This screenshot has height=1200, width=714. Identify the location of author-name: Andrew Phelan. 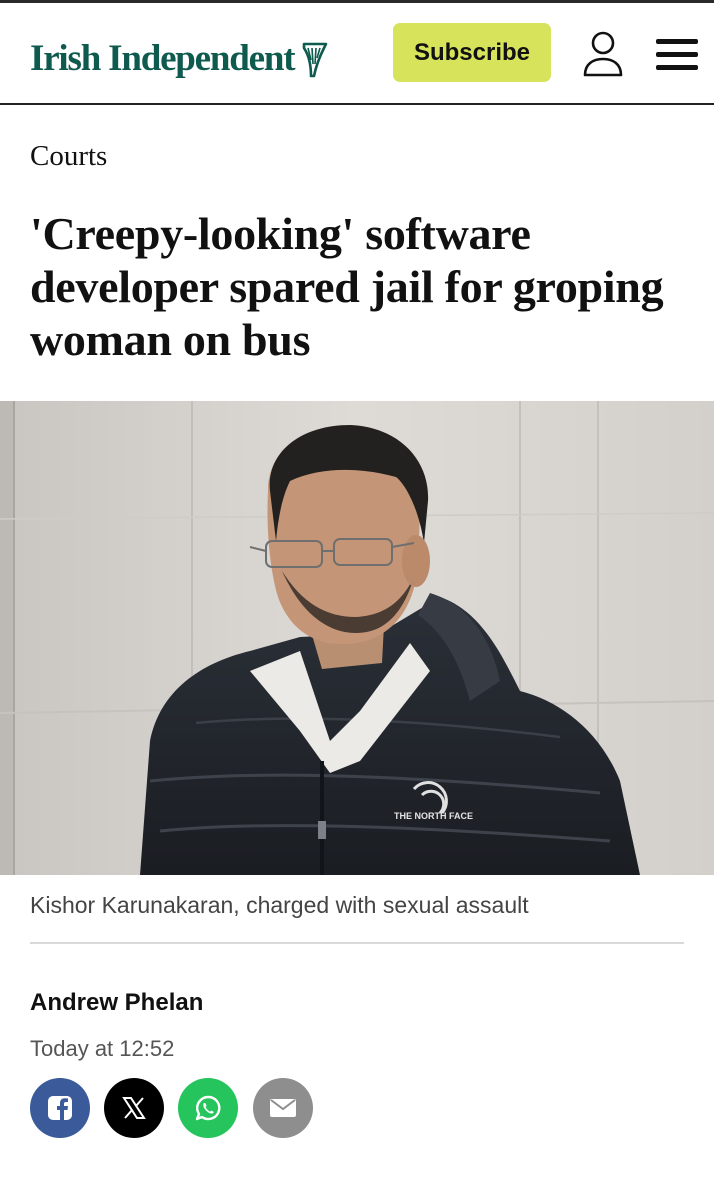
(116, 1003).